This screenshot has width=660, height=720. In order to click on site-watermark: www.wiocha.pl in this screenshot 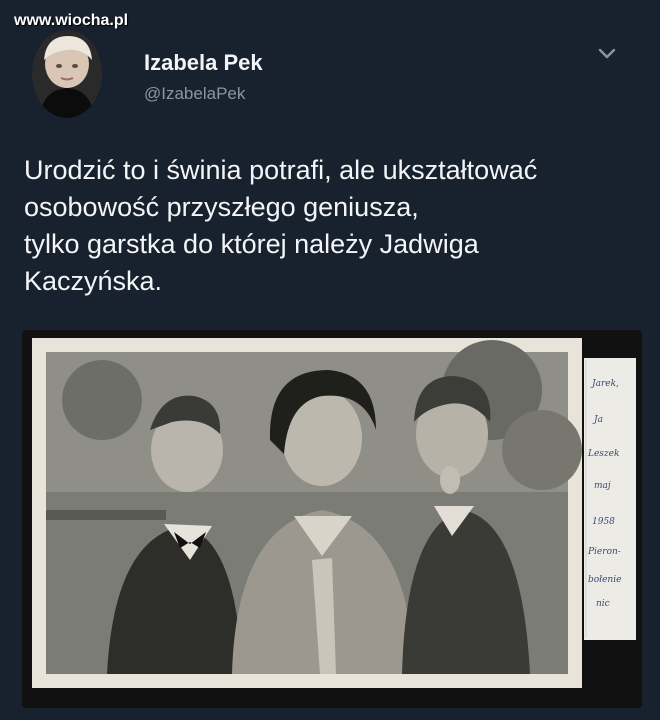, I will do `click(71, 20)`.